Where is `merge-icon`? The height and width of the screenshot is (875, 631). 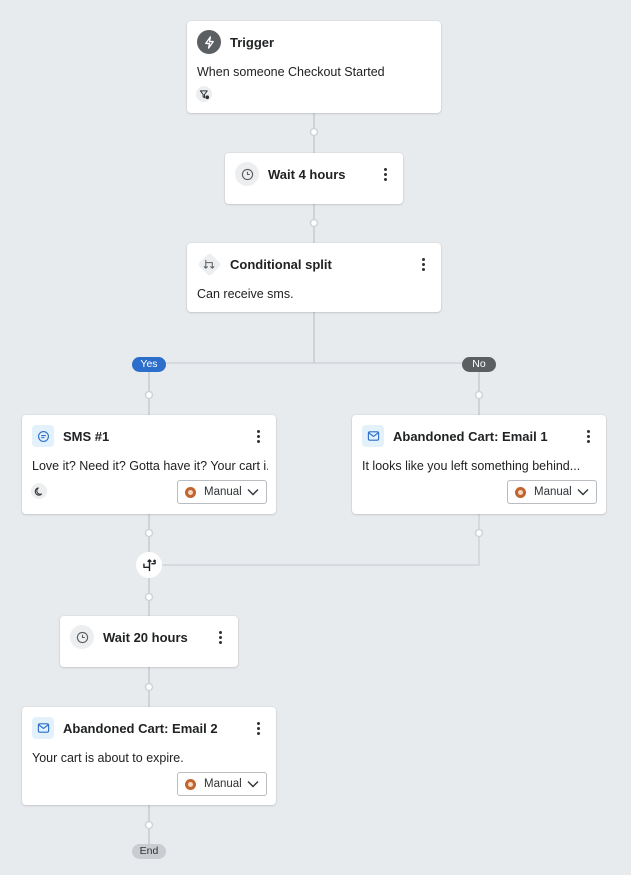 merge-icon is located at coordinates (149, 564).